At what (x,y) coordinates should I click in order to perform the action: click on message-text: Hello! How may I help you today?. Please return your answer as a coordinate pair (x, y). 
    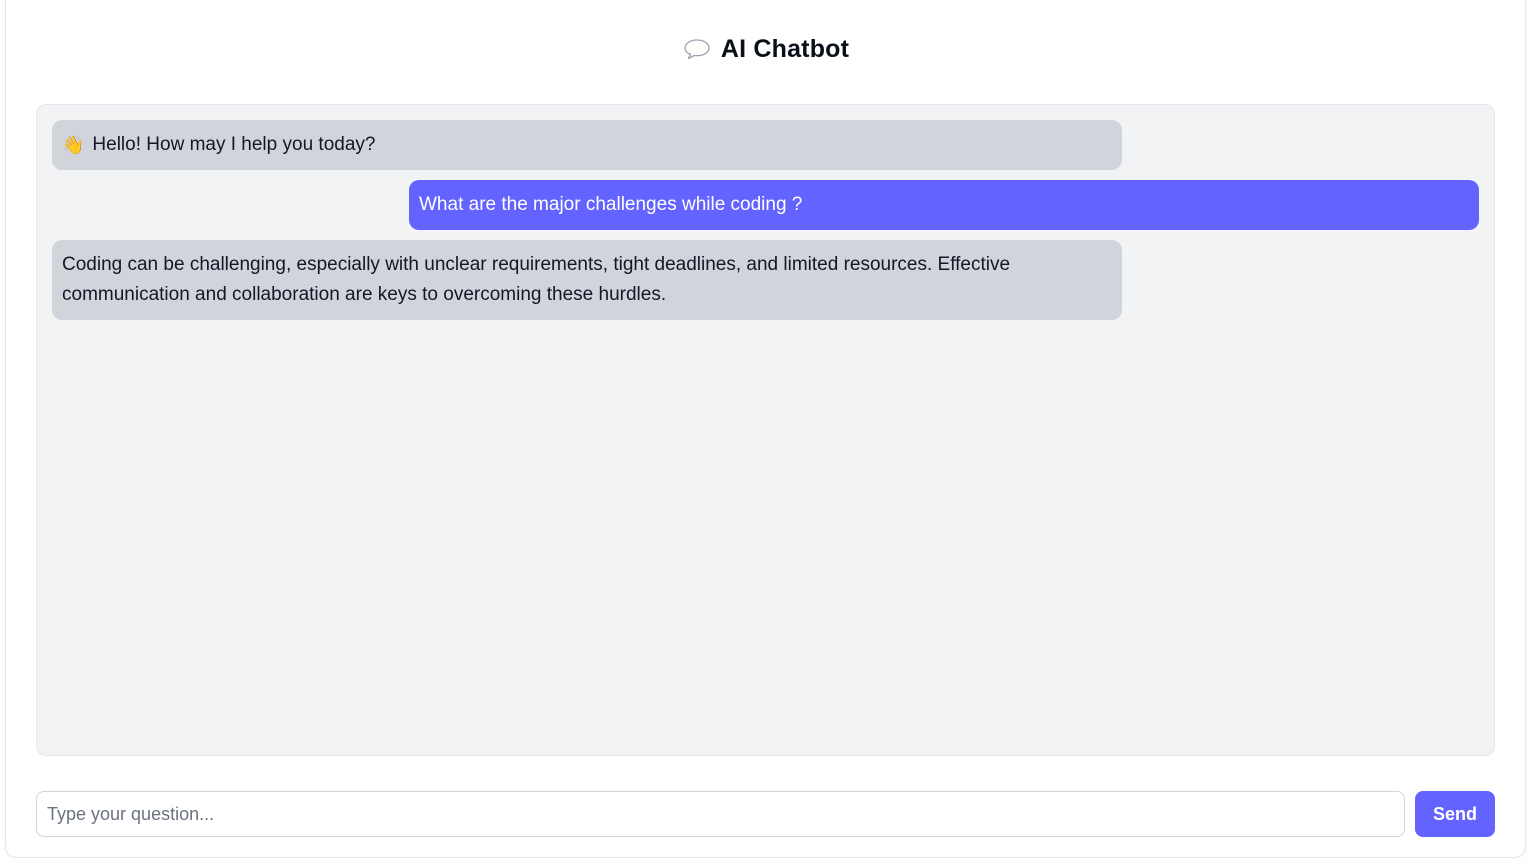
    Looking at the image, I should click on (234, 144).